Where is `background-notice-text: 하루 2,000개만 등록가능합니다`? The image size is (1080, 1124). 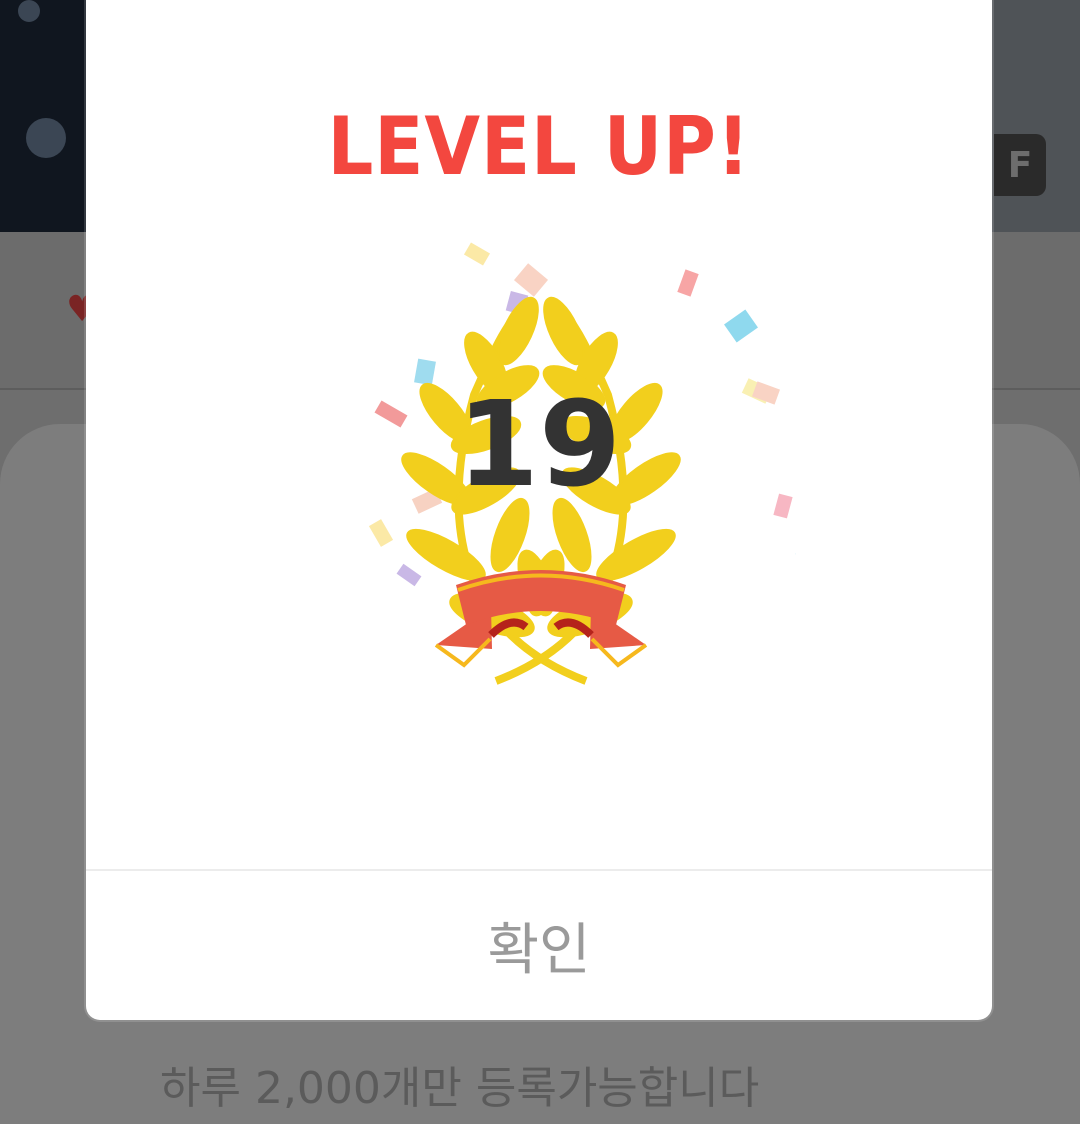
background-notice-text: 하루 2,000개만 등록가능합니다 is located at coordinates (540, 1084).